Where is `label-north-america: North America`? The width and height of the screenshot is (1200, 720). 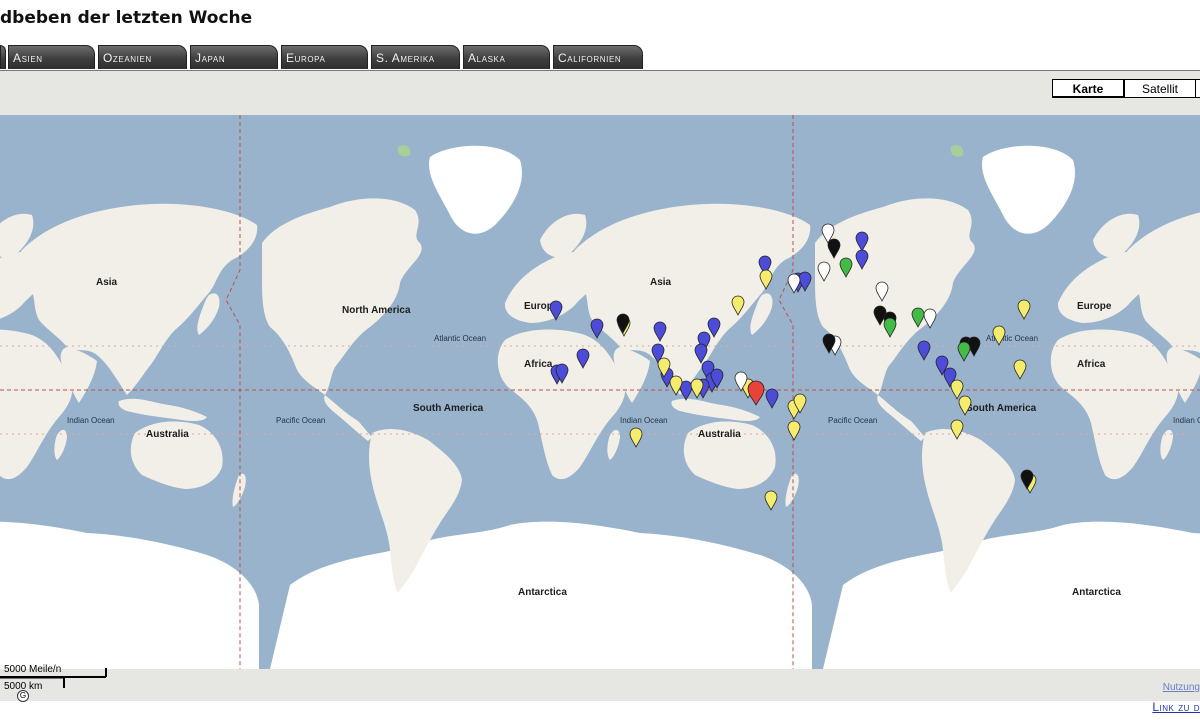
label-north-america: North America is located at coordinates (376, 310).